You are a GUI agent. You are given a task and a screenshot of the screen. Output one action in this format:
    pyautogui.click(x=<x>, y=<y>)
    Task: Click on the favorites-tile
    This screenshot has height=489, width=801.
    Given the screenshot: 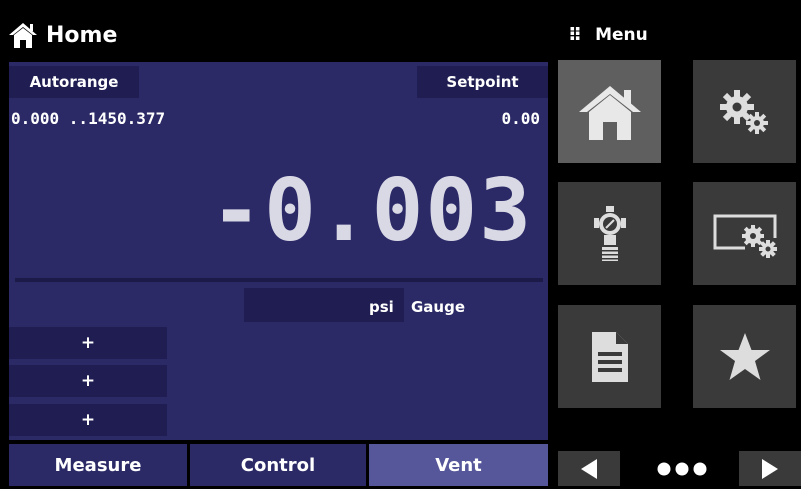 What is the action you would take?
    pyautogui.click(x=744, y=356)
    